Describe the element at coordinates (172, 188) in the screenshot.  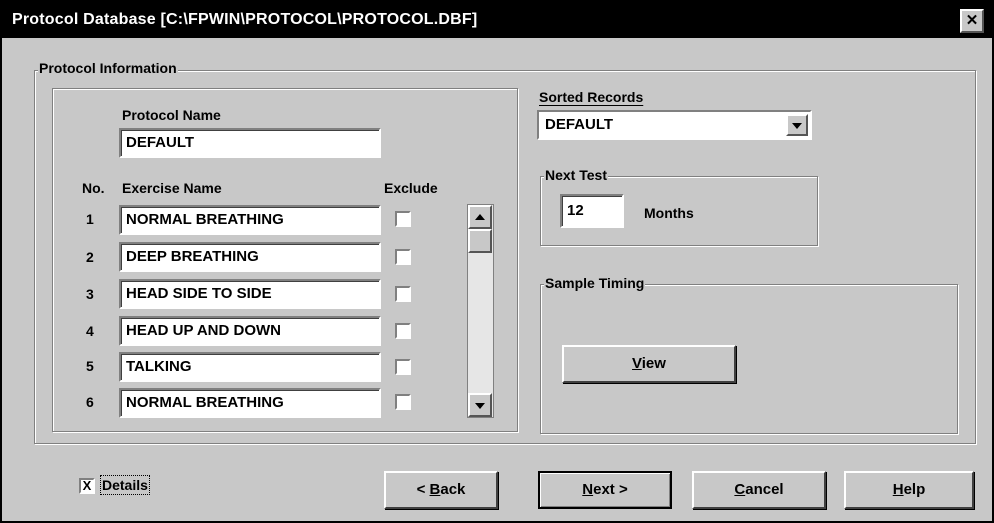
I see `column-header-exercise-name: Exercise Name` at that location.